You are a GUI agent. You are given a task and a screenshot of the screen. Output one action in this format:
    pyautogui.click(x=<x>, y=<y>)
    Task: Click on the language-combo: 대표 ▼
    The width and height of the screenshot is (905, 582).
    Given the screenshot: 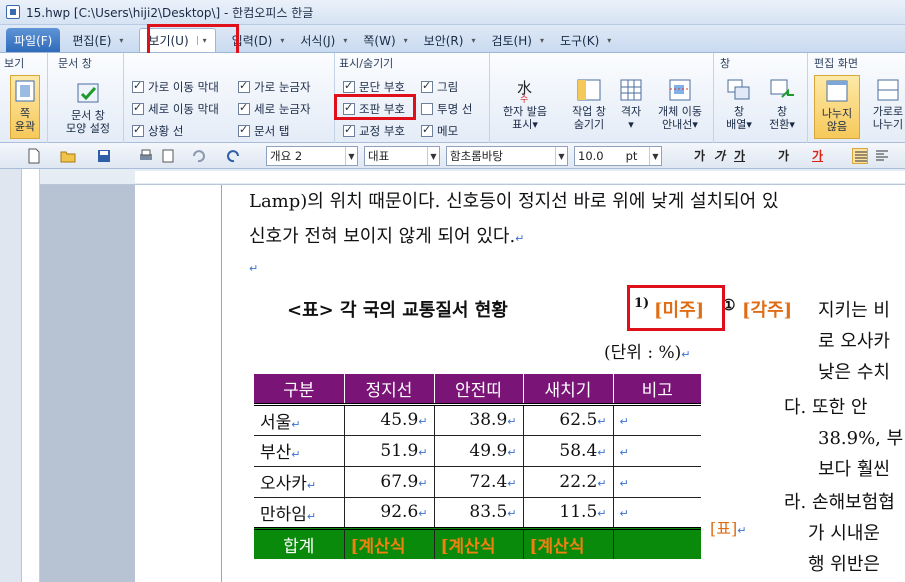 What is the action you would take?
    pyautogui.click(x=402, y=156)
    